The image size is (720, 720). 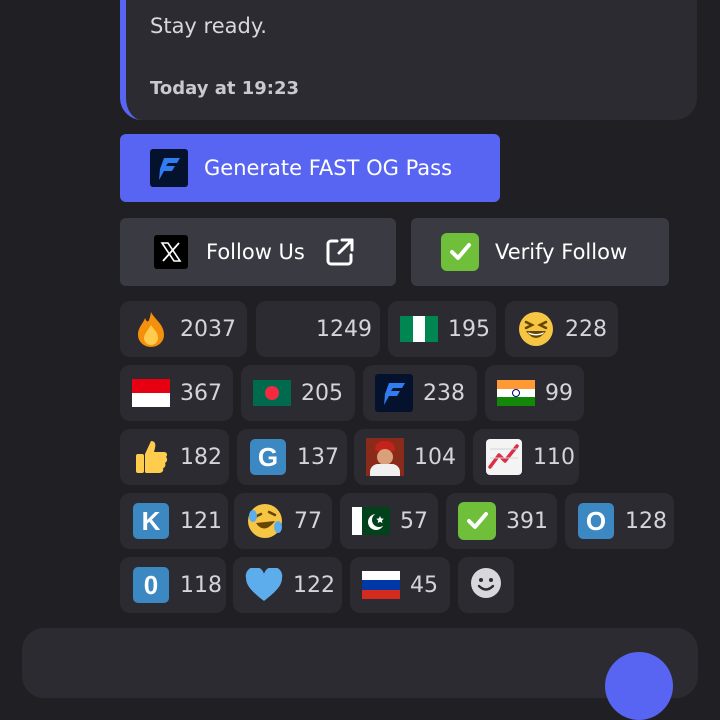 What do you see at coordinates (408, 60) in the screenshot?
I see `embed-card: Stay ready. Today at 19:23` at bounding box center [408, 60].